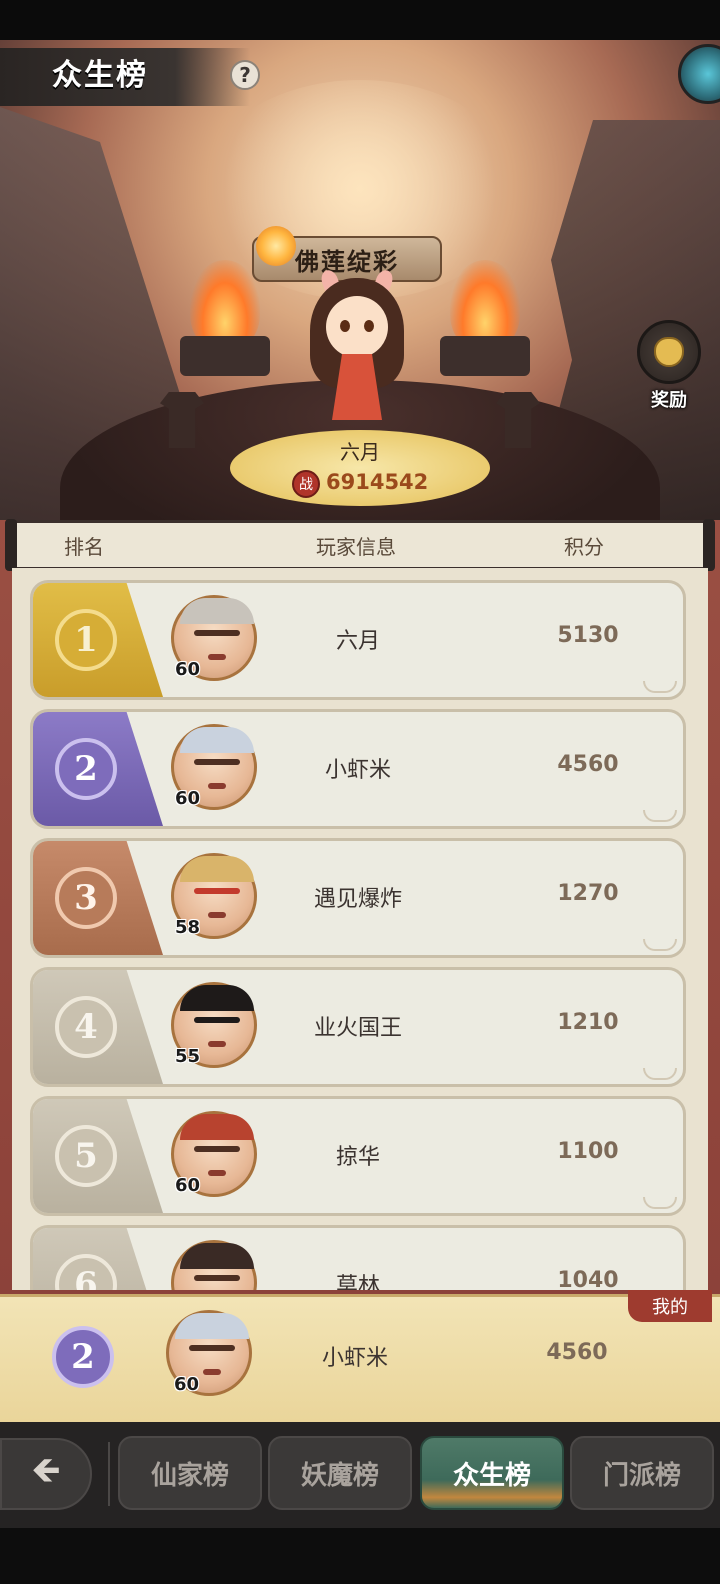 The width and height of the screenshot is (720, 1584). I want to click on player-level: 55, so click(188, 1056).